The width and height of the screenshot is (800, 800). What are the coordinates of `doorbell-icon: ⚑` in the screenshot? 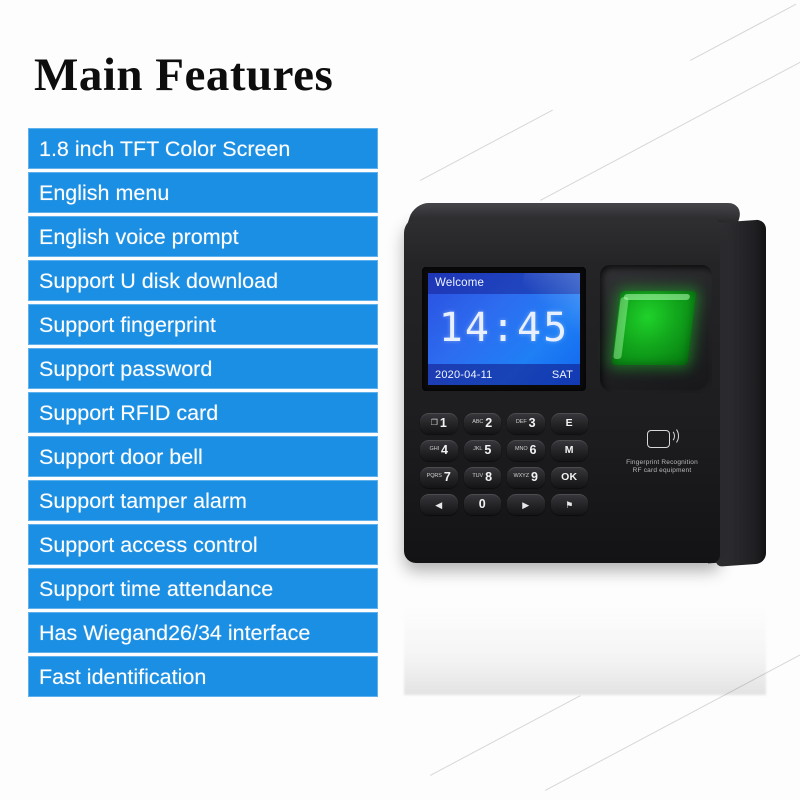 It's located at (569, 504).